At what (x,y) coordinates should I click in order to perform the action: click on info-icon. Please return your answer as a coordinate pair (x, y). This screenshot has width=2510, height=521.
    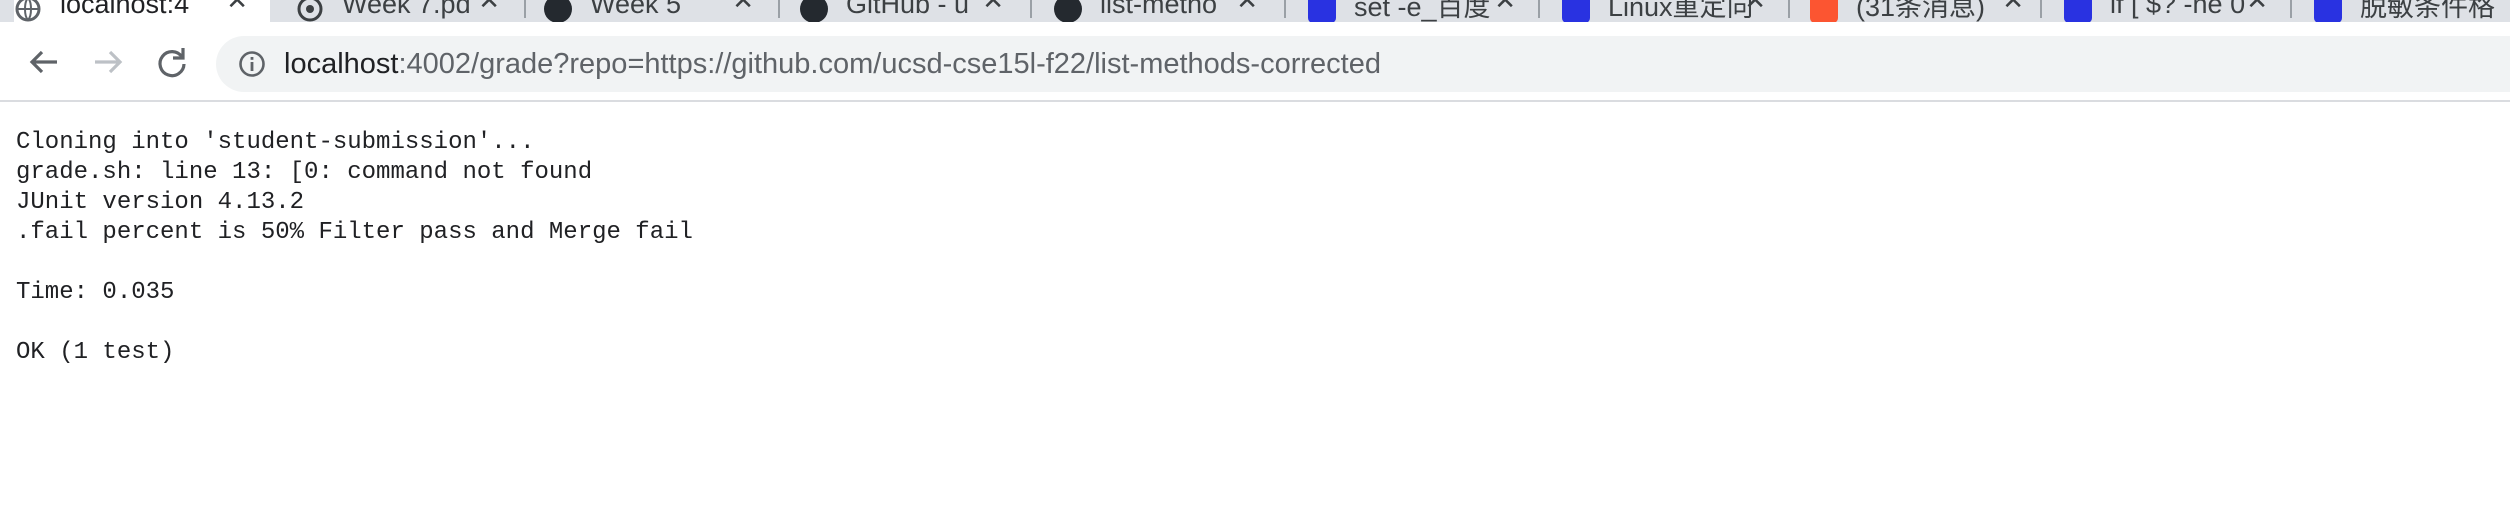
    Looking at the image, I should click on (252, 64).